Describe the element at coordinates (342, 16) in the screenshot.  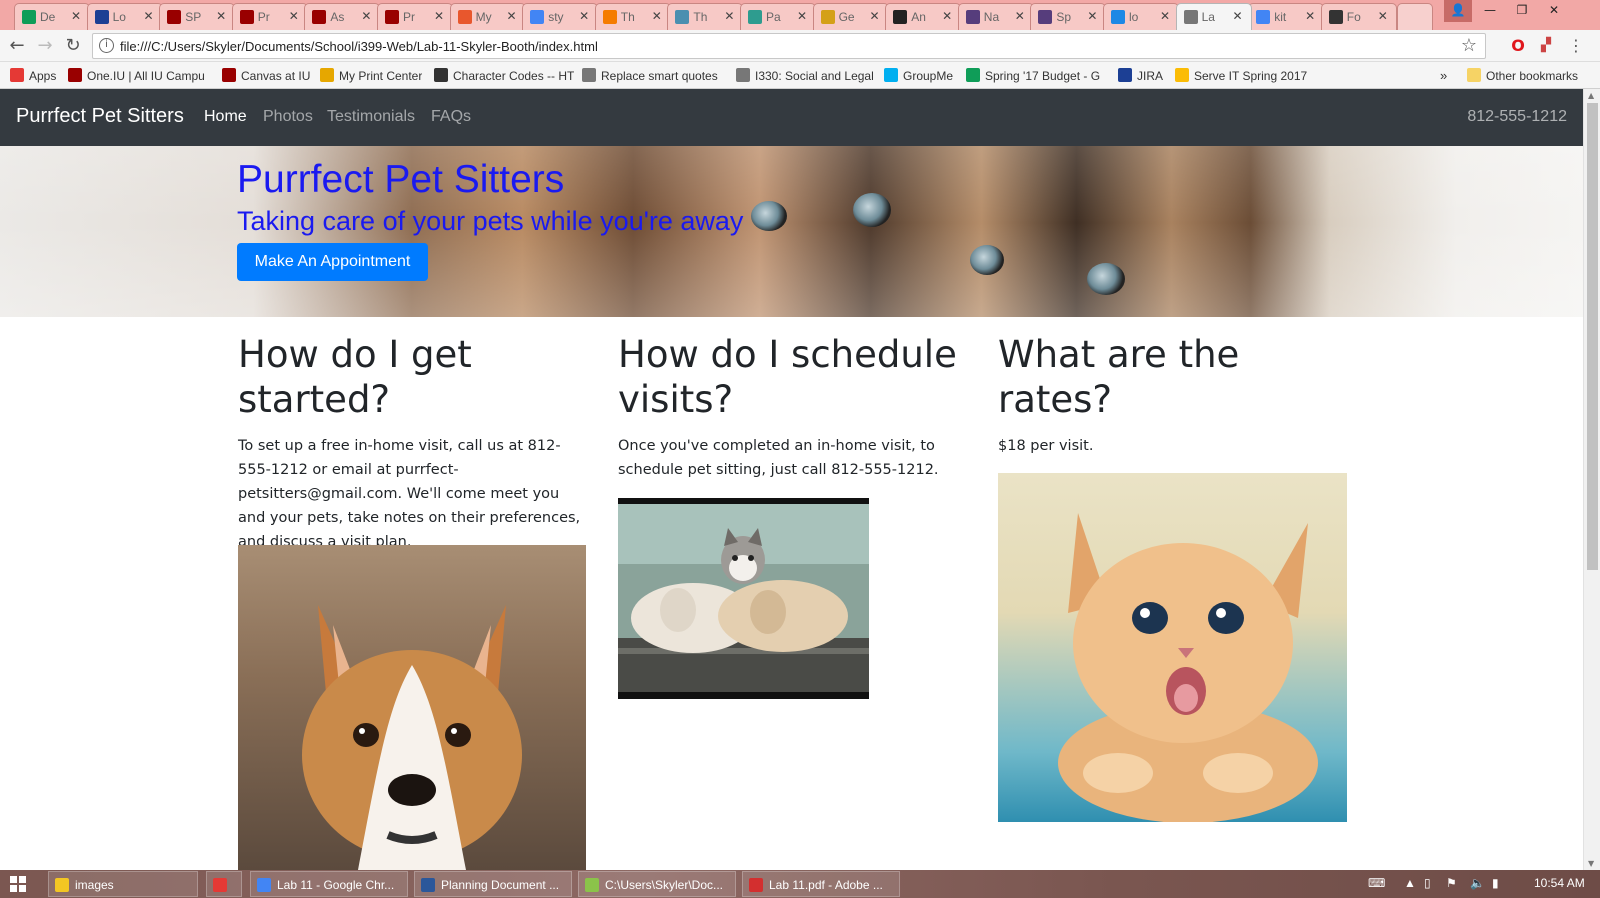
I see `browser-tab: As ✕` at that location.